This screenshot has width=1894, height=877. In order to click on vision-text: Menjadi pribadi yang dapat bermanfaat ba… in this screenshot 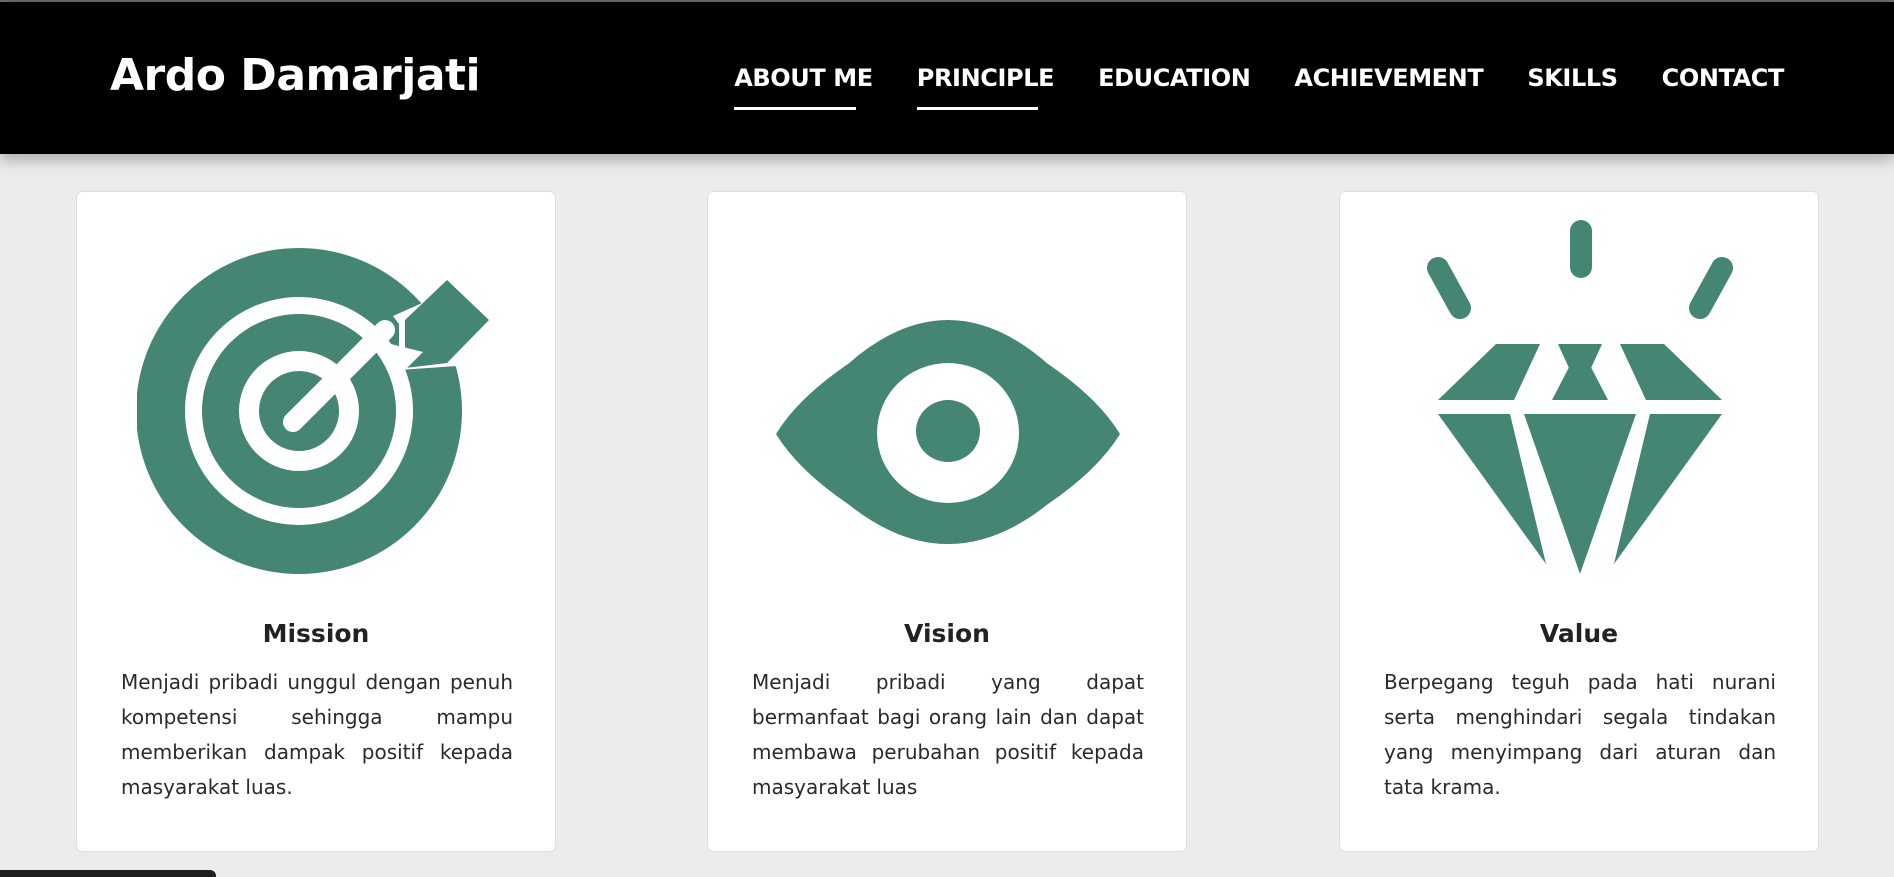, I will do `click(948, 734)`.